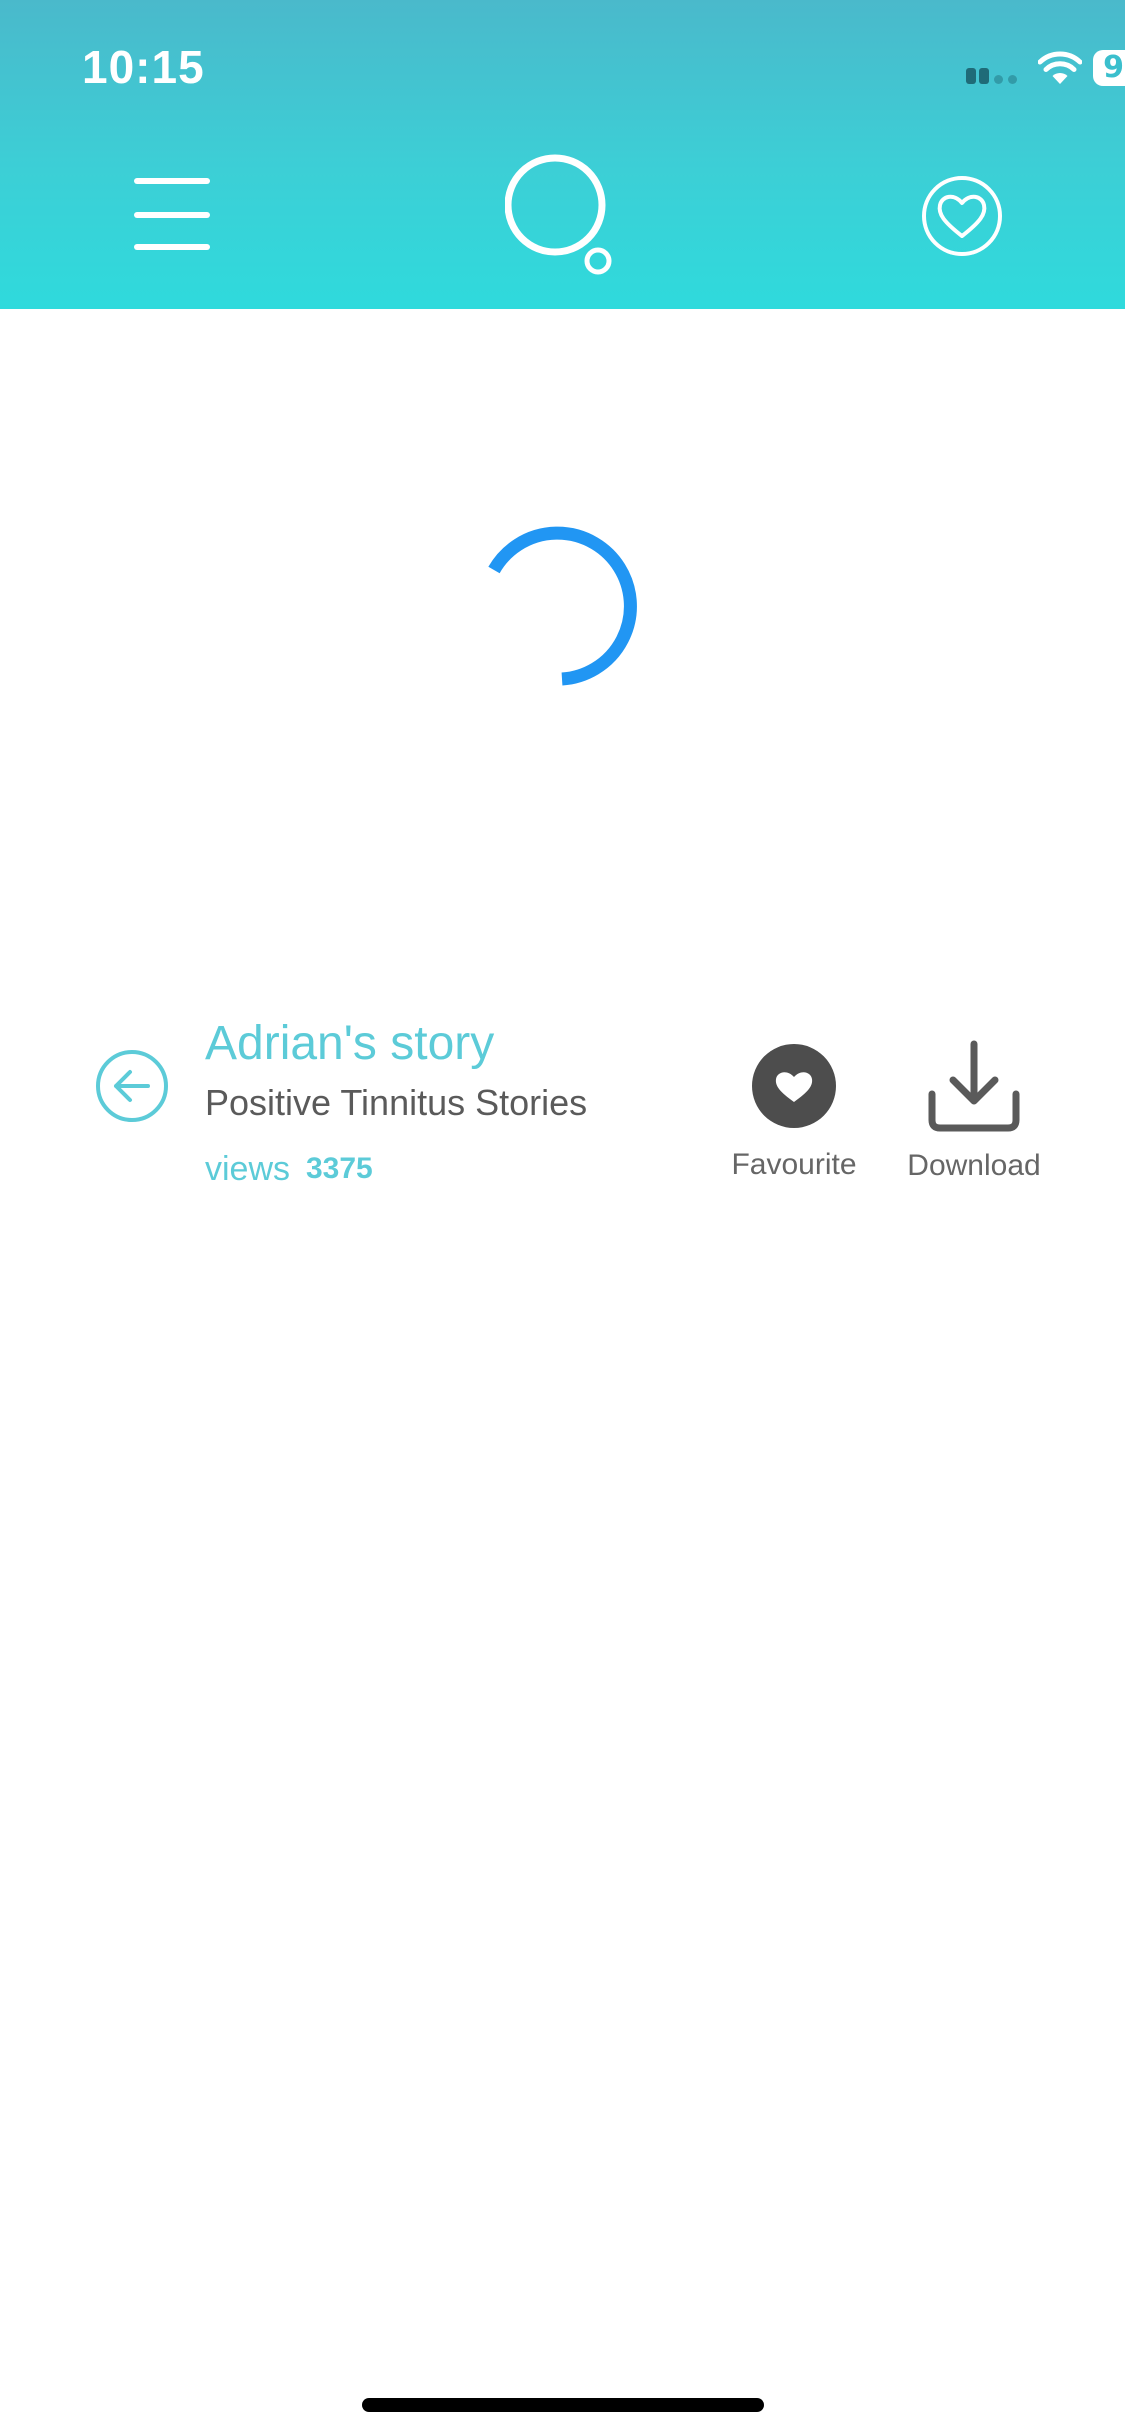  I want to click on story-category: Positive Tinnitus Stories, so click(396, 1102).